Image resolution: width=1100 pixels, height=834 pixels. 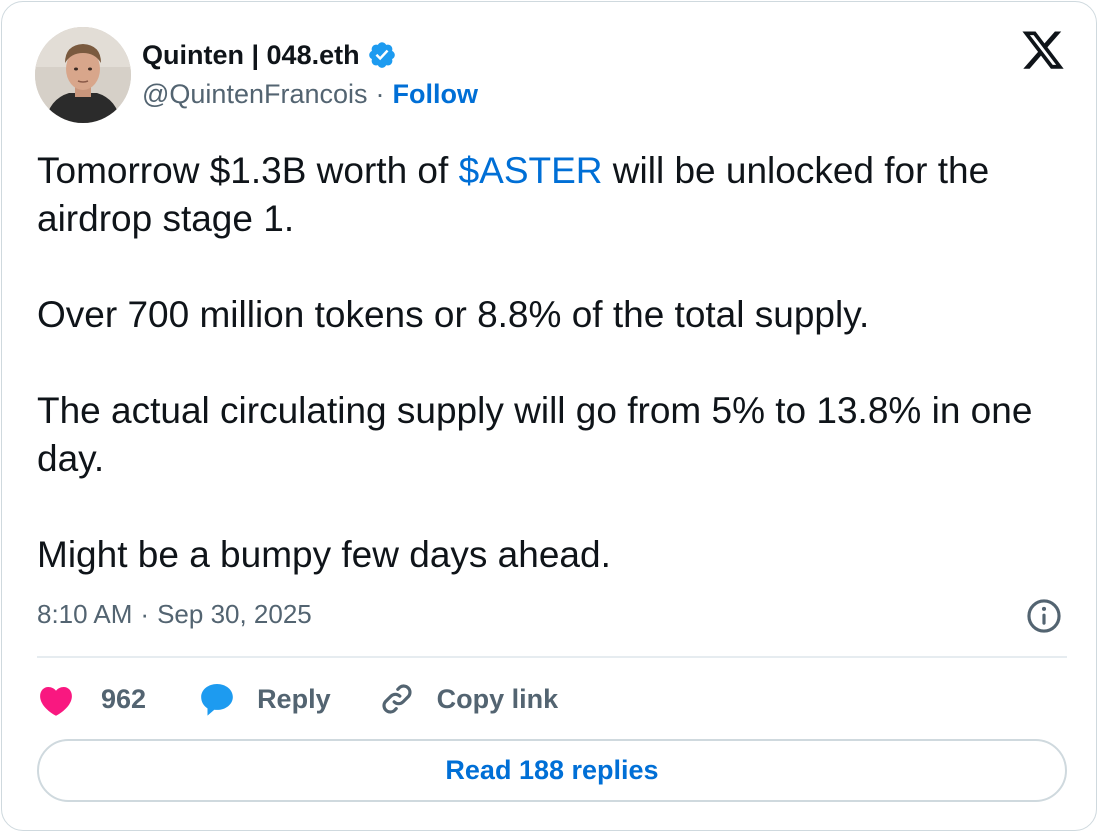 What do you see at coordinates (1044, 616) in the screenshot?
I see `info-icon` at bounding box center [1044, 616].